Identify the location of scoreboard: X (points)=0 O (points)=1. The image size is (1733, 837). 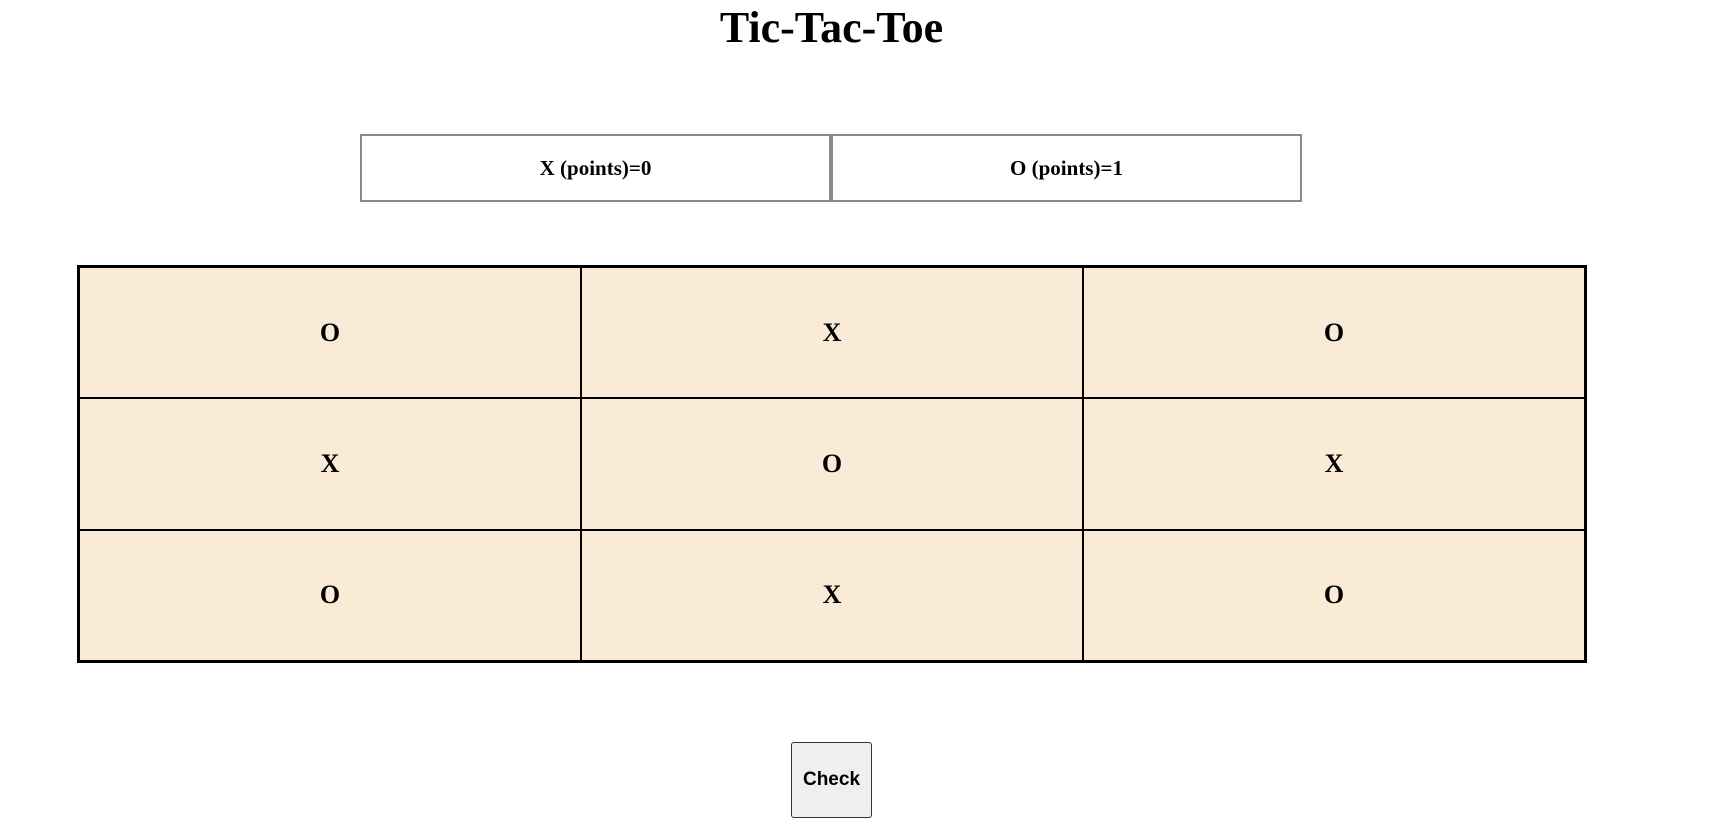
(831, 168).